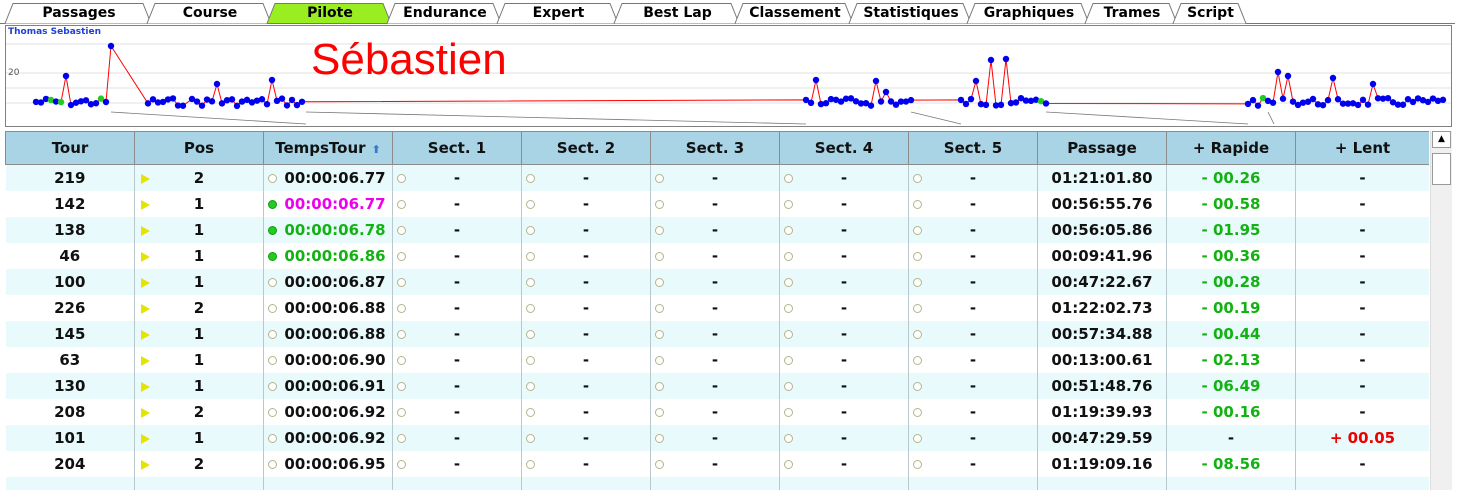 The height and width of the screenshot is (490, 1461). I want to click on column-header-lent: + Lent, so click(1362, 148).